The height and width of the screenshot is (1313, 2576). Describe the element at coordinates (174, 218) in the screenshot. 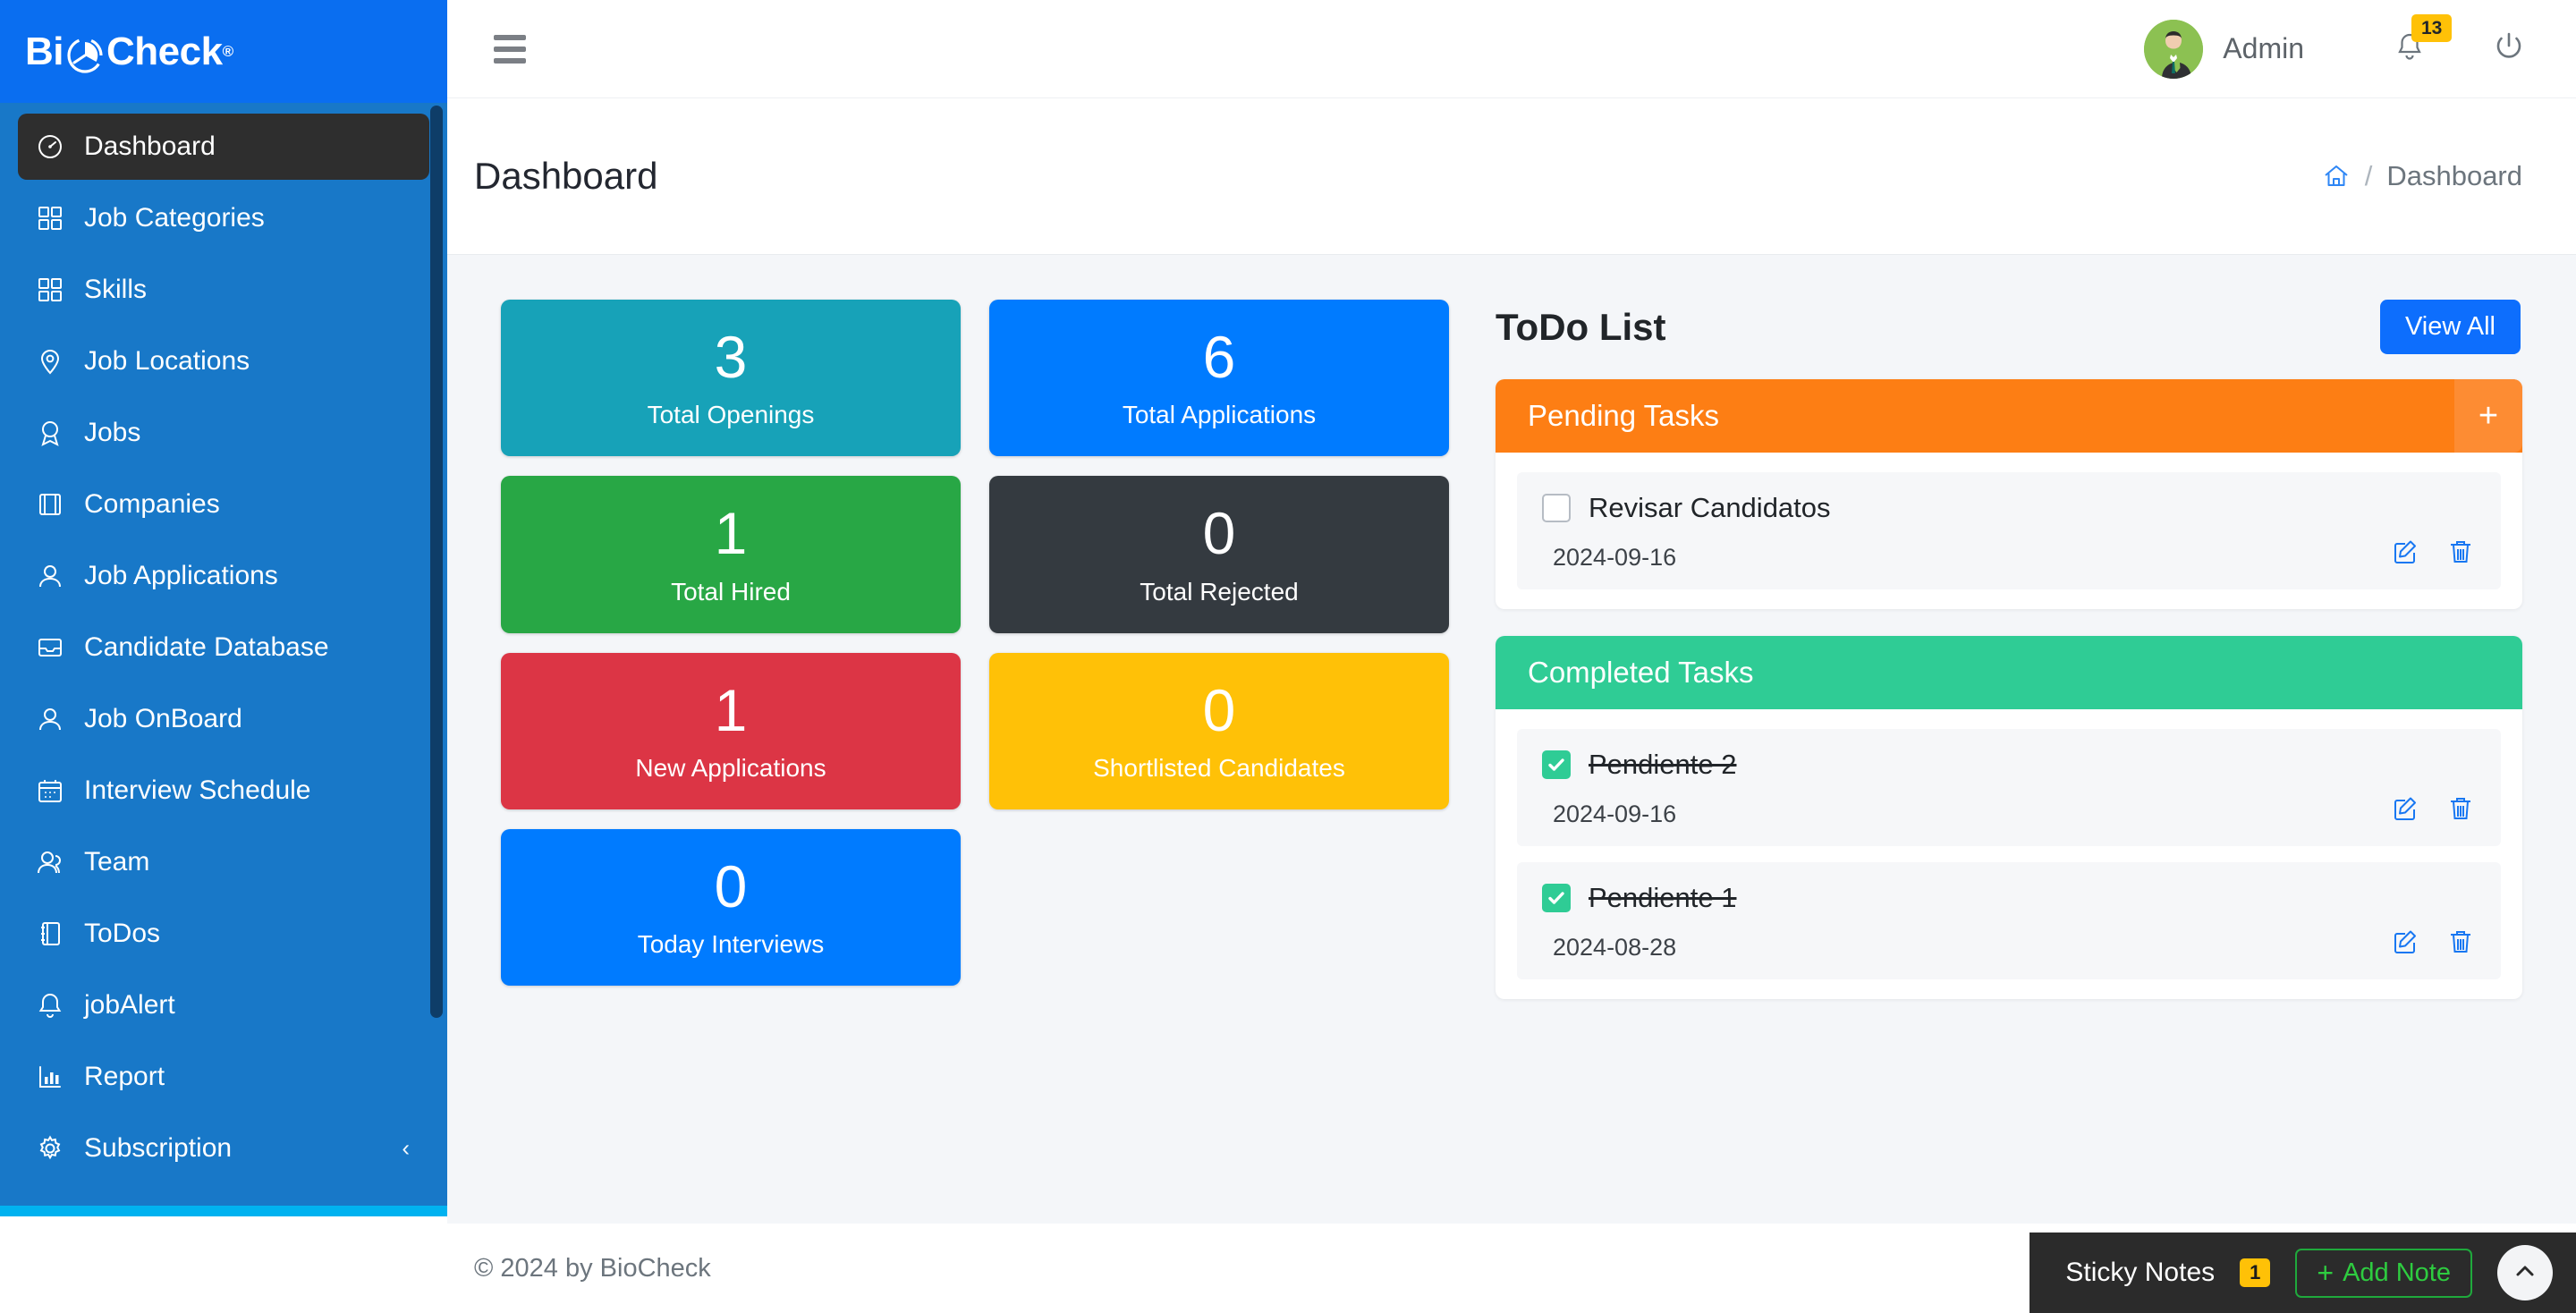

I see `sidebar-item-label: Job Categories` at that location.